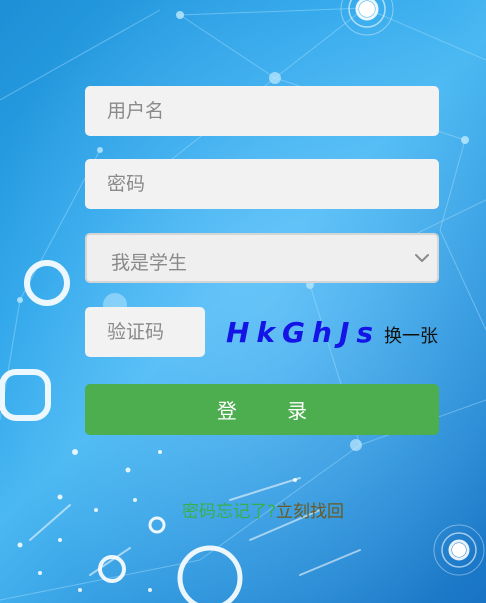 The height and width of the screenshot is (603, 486). Describe the element at coordinates (262, 258) in the screenshot. I see `role-select: 我是学生` at that location.